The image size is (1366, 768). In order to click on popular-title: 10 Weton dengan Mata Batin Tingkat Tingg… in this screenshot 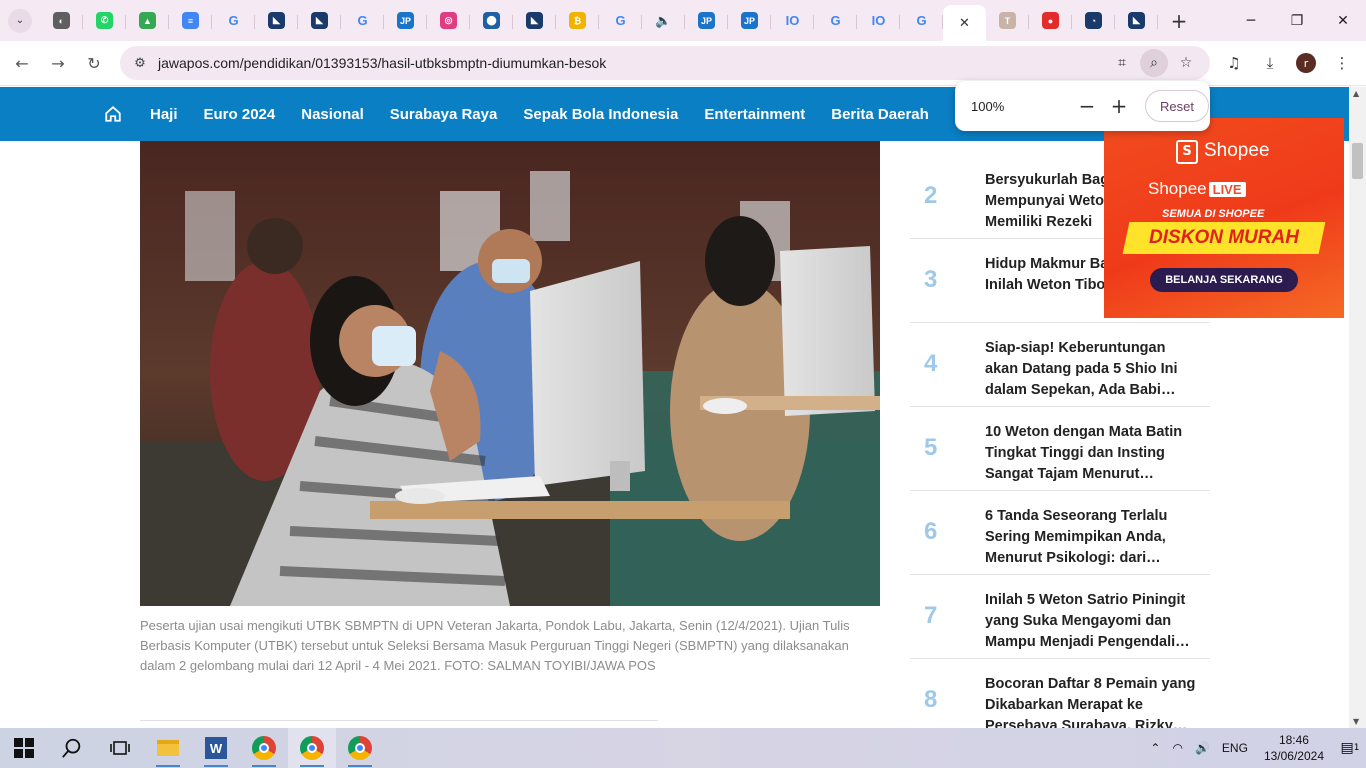, I will do `click(1092, 453)`.